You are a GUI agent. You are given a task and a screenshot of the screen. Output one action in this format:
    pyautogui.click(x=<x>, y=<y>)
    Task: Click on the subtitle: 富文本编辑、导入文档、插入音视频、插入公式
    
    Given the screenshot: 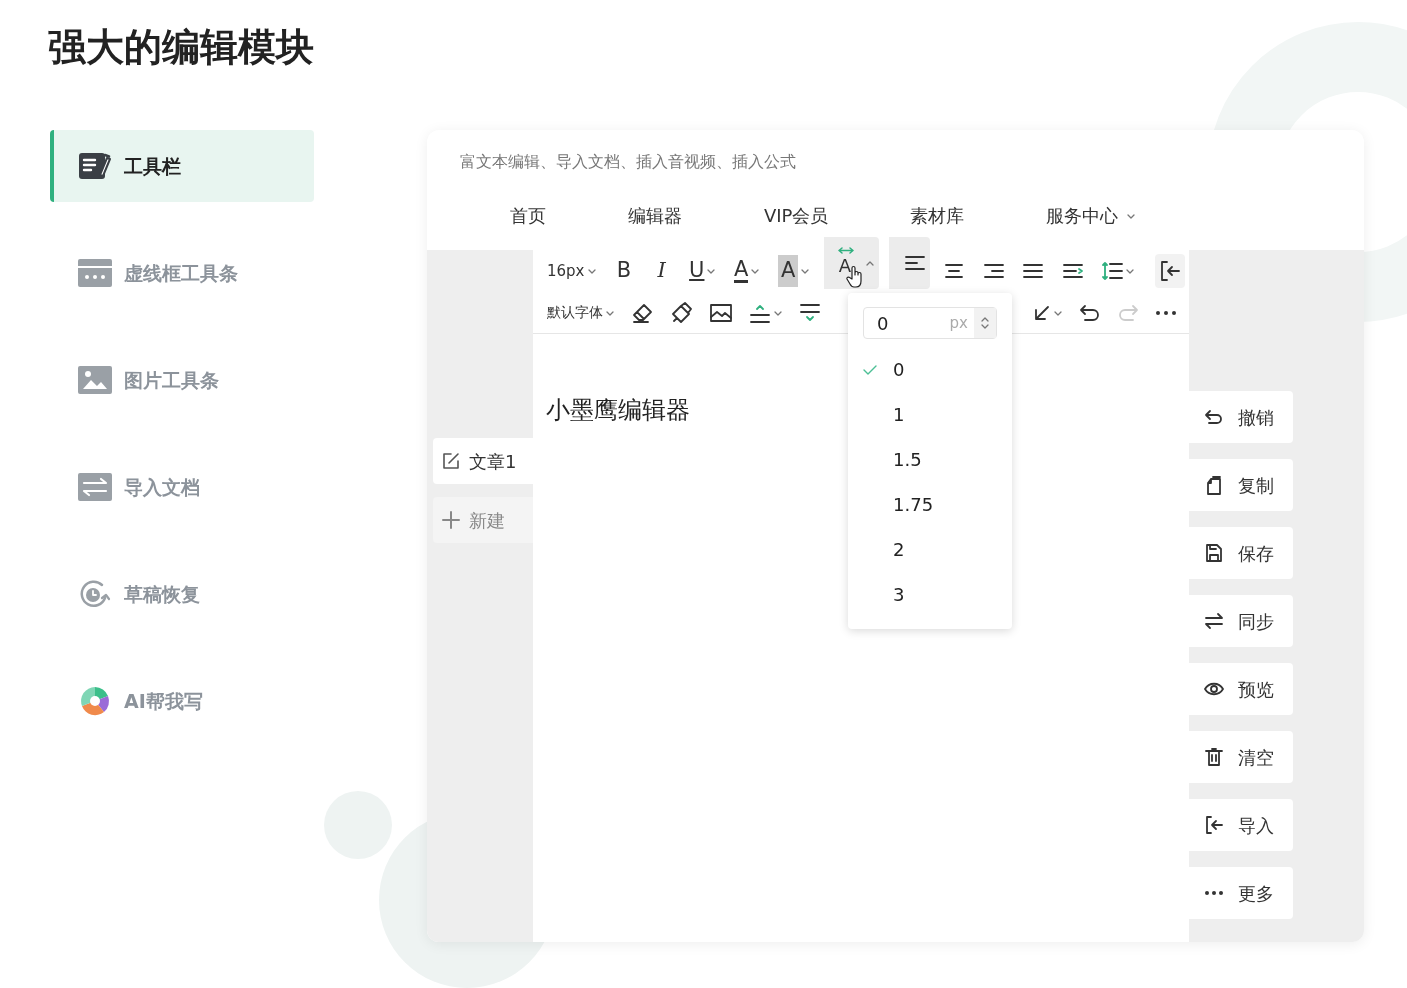 What is the action you would take?
    pyautogui.click(x=628, y=162)
    